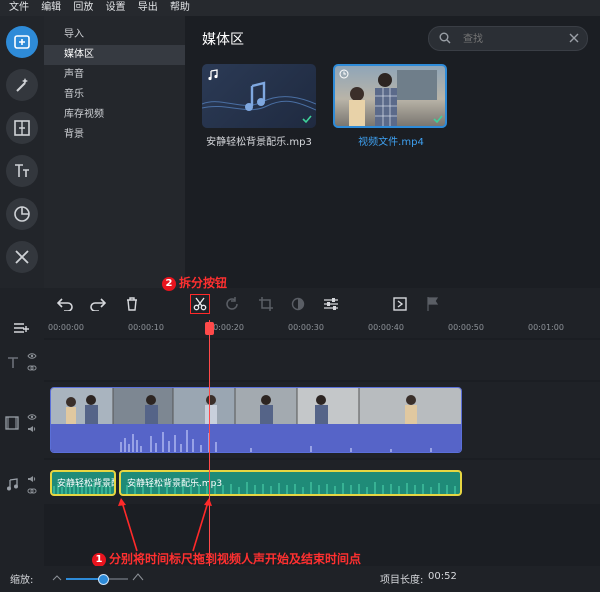 This screenshot has width=600, height=592. Describe the element at coordinates (259, 142) in the screenshot. I see `media-item-audio-name: 安静轻松背景配乐.mp3` at that location.